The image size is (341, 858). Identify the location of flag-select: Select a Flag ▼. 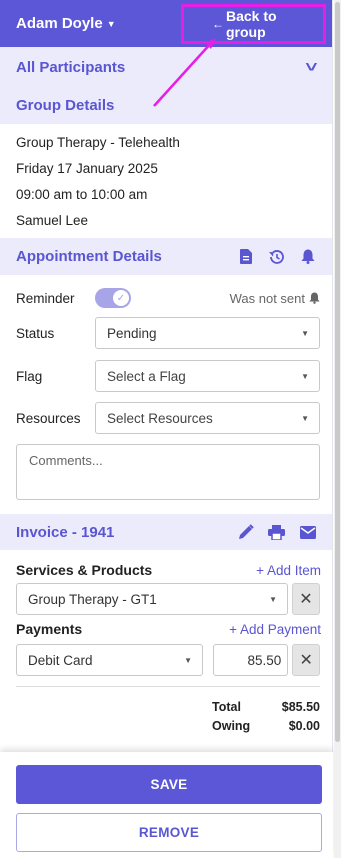
(207, 376).